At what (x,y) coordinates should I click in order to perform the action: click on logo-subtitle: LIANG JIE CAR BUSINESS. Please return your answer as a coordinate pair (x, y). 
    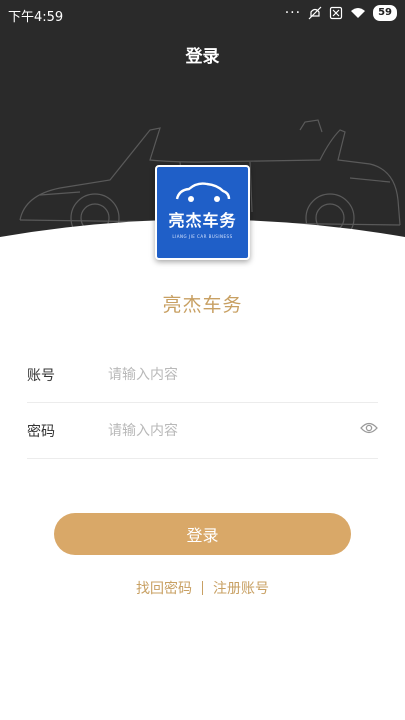
    Looking at the image, I should click on (202, 236).